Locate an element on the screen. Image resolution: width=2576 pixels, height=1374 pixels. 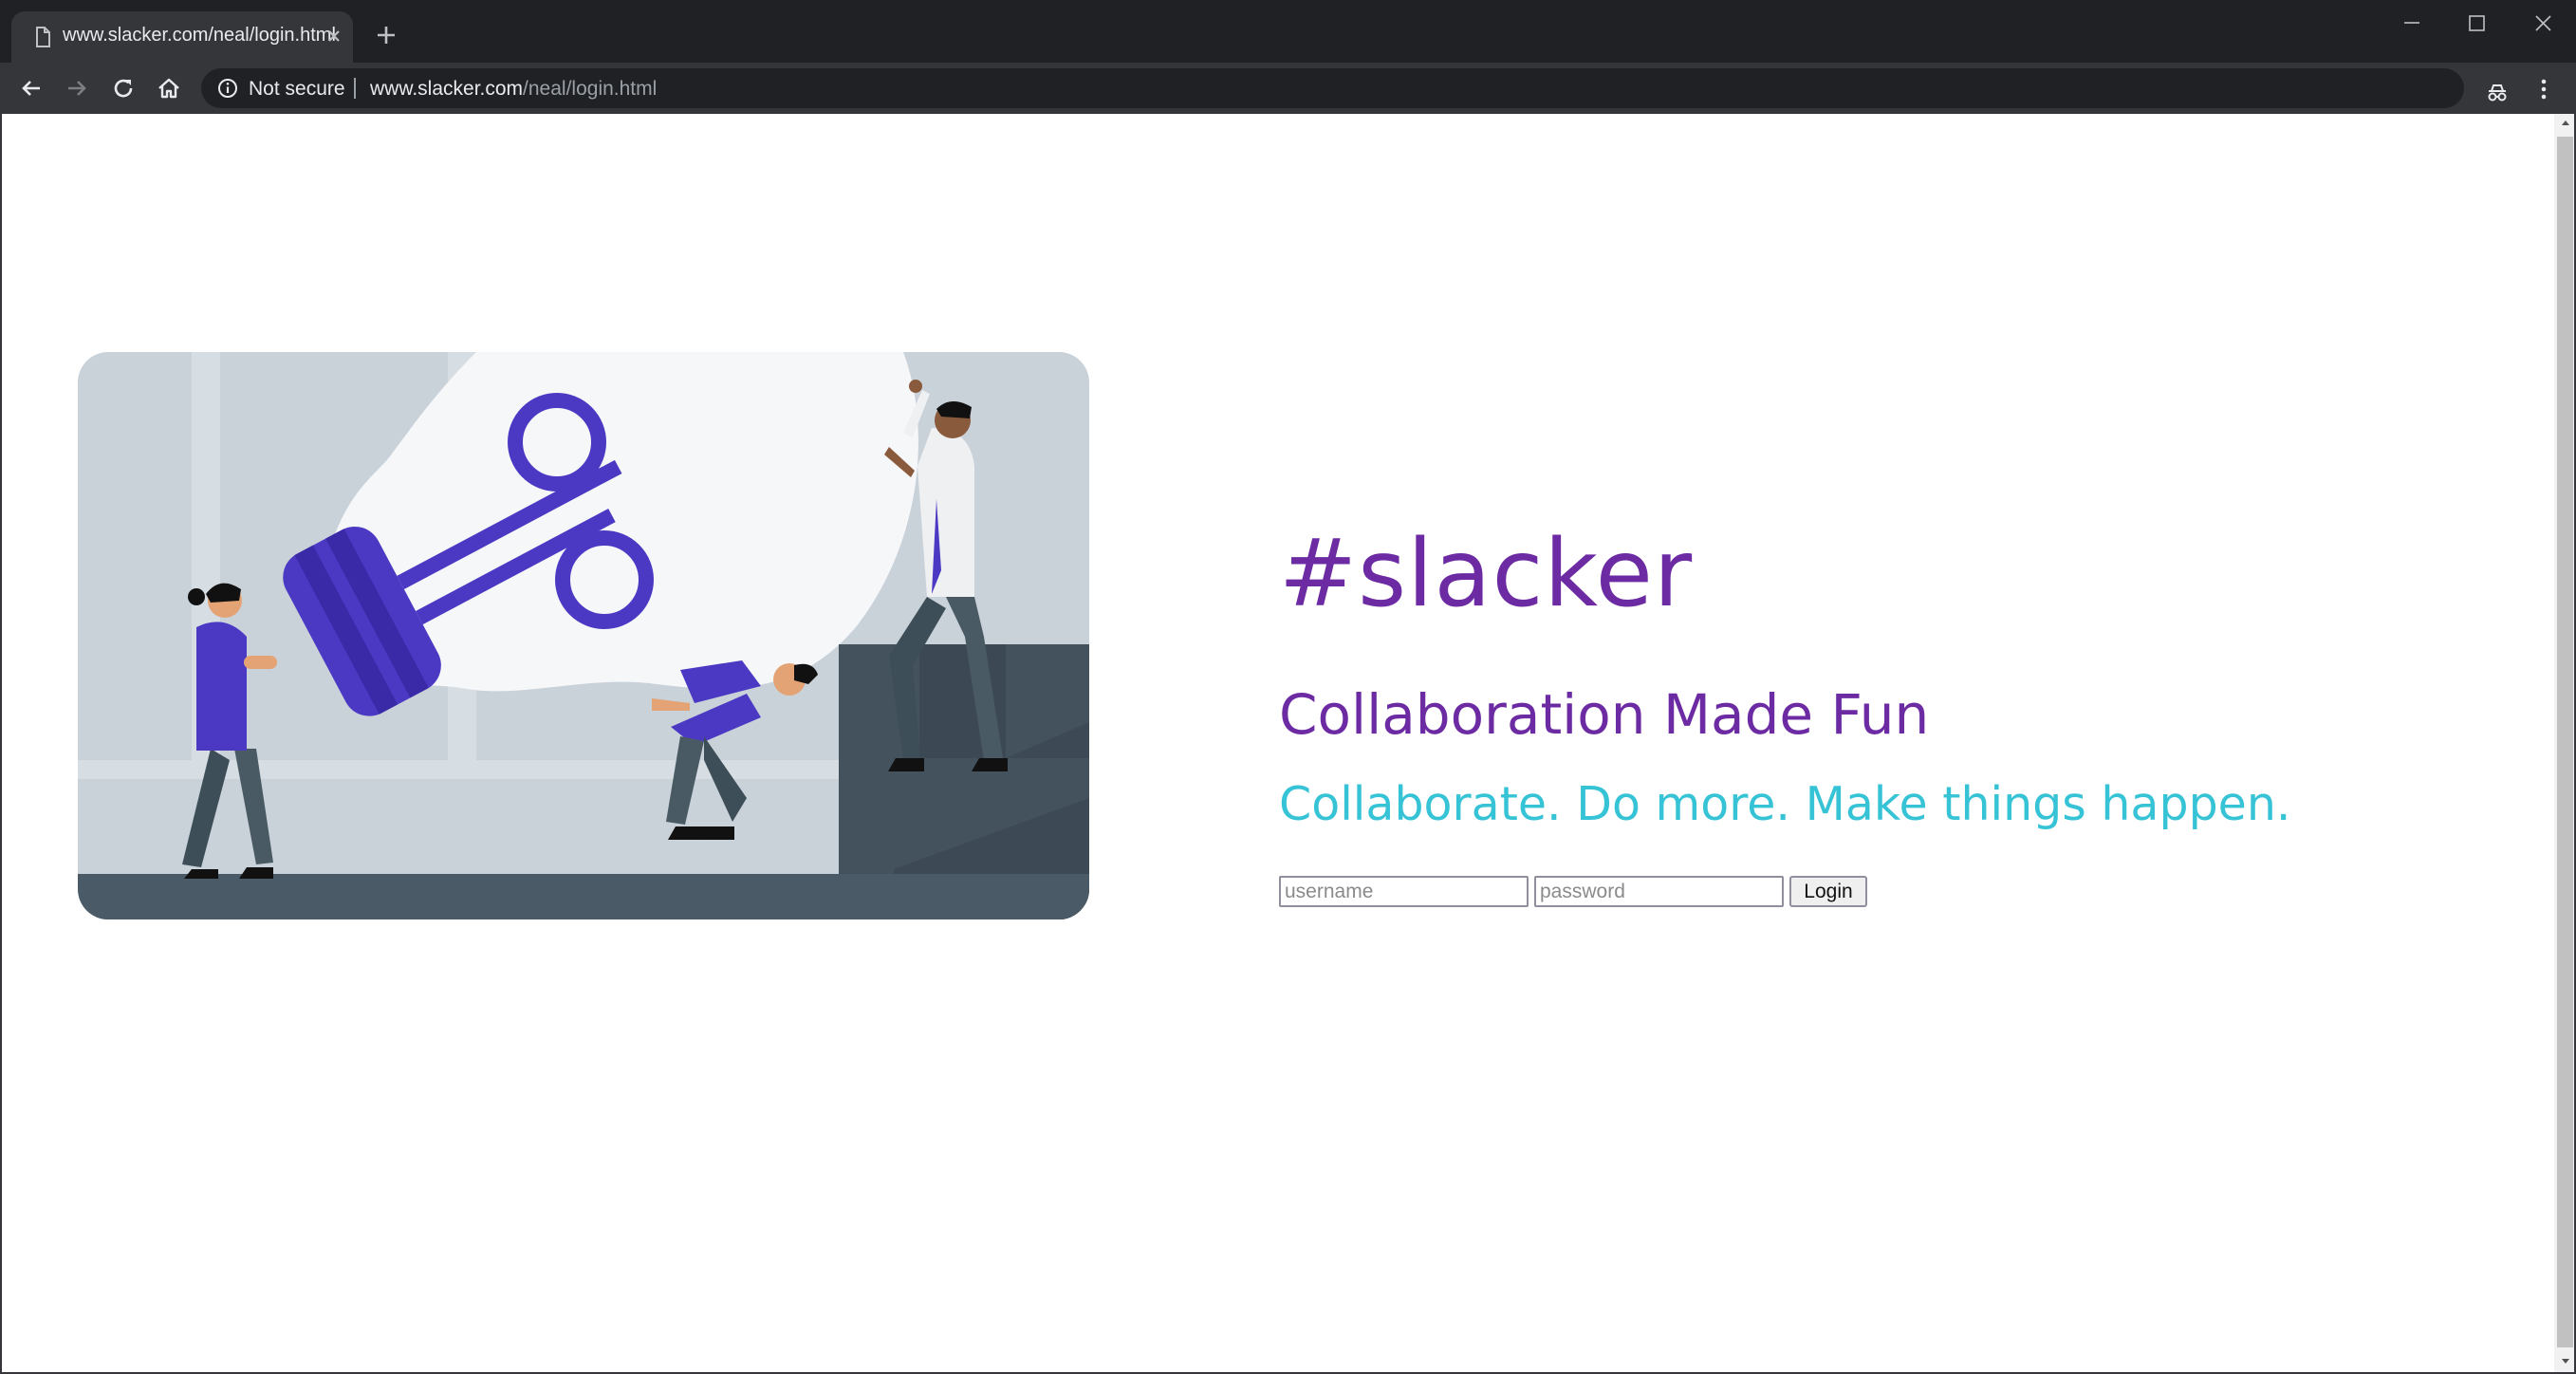
omnibox-separator is located at coordinates (355, 88).